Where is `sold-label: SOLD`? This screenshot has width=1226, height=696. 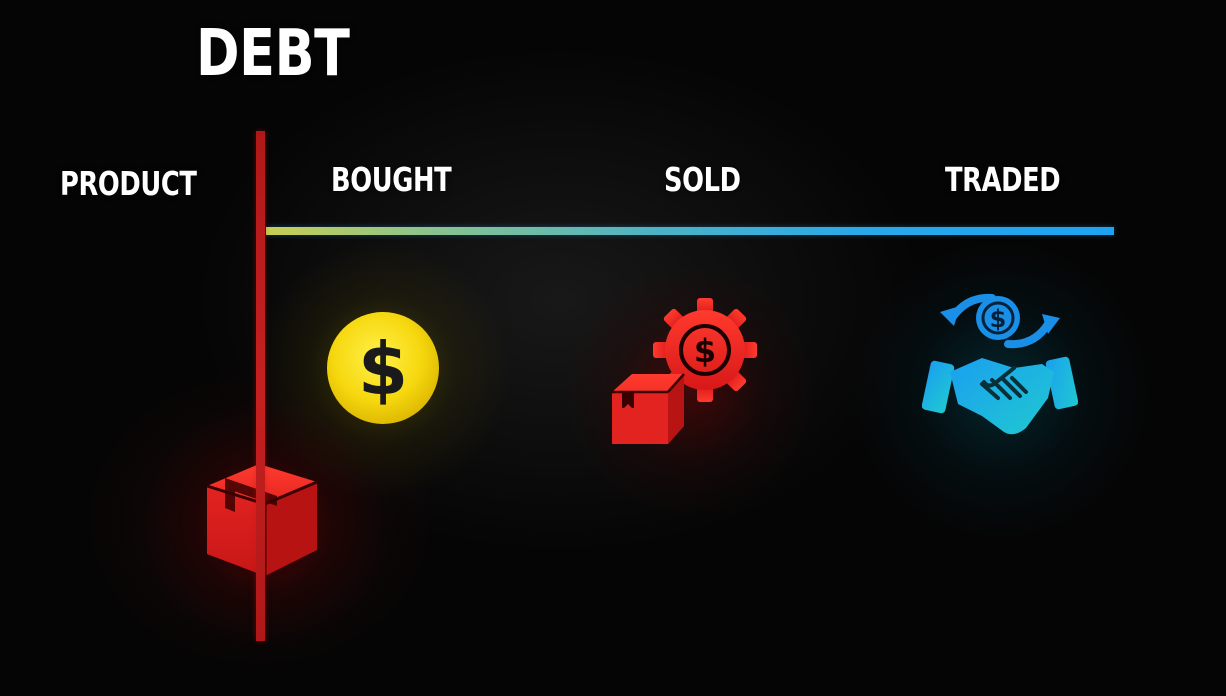 sold-label: SOLD is located at coordinates (702, 179).